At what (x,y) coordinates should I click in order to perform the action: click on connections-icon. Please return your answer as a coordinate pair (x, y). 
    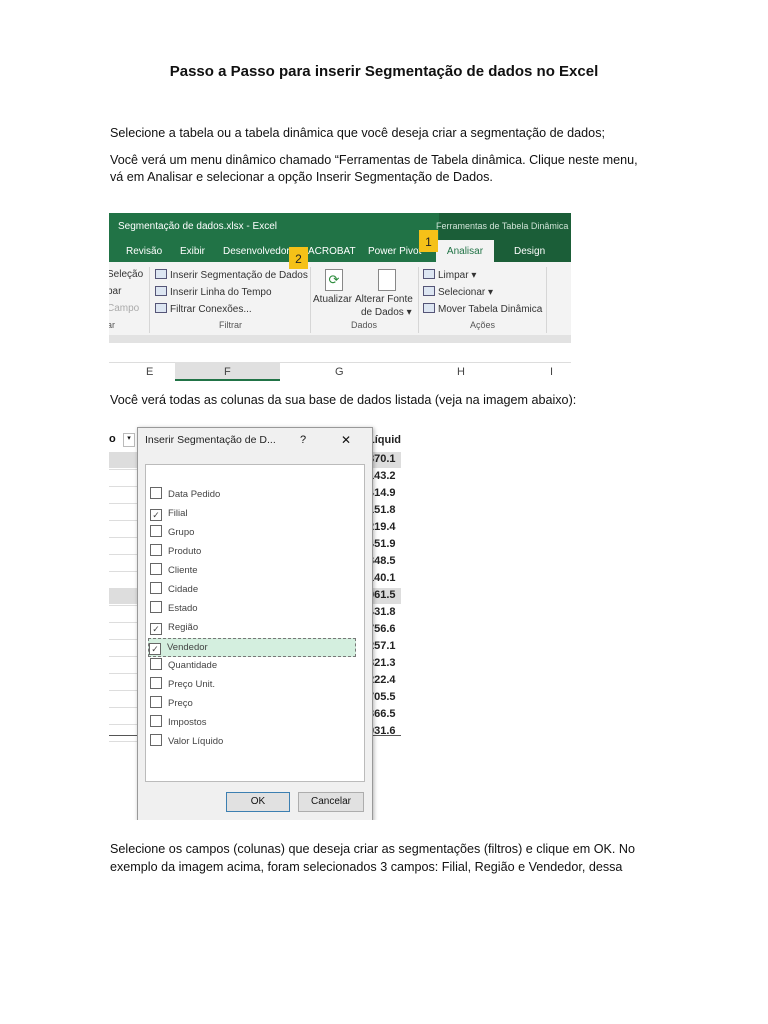
    Looking at the image, I should click on (161, 308).